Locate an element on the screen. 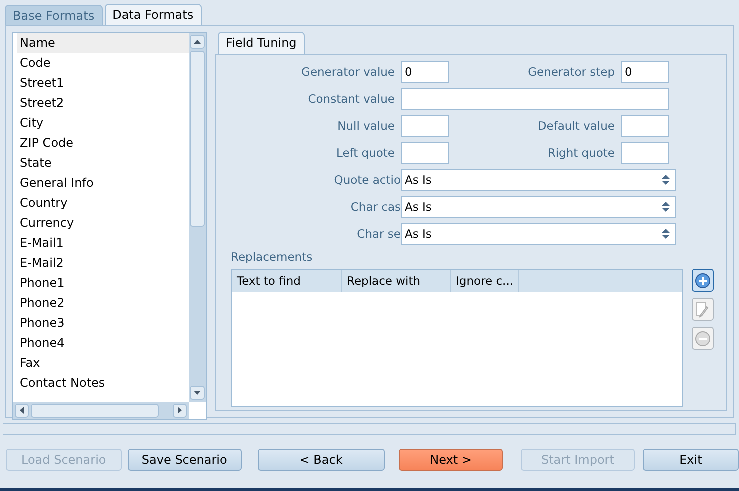 The height and width of the screenshot is (491, 739). list-item: Phone2 is located at coordinates (103, 303).